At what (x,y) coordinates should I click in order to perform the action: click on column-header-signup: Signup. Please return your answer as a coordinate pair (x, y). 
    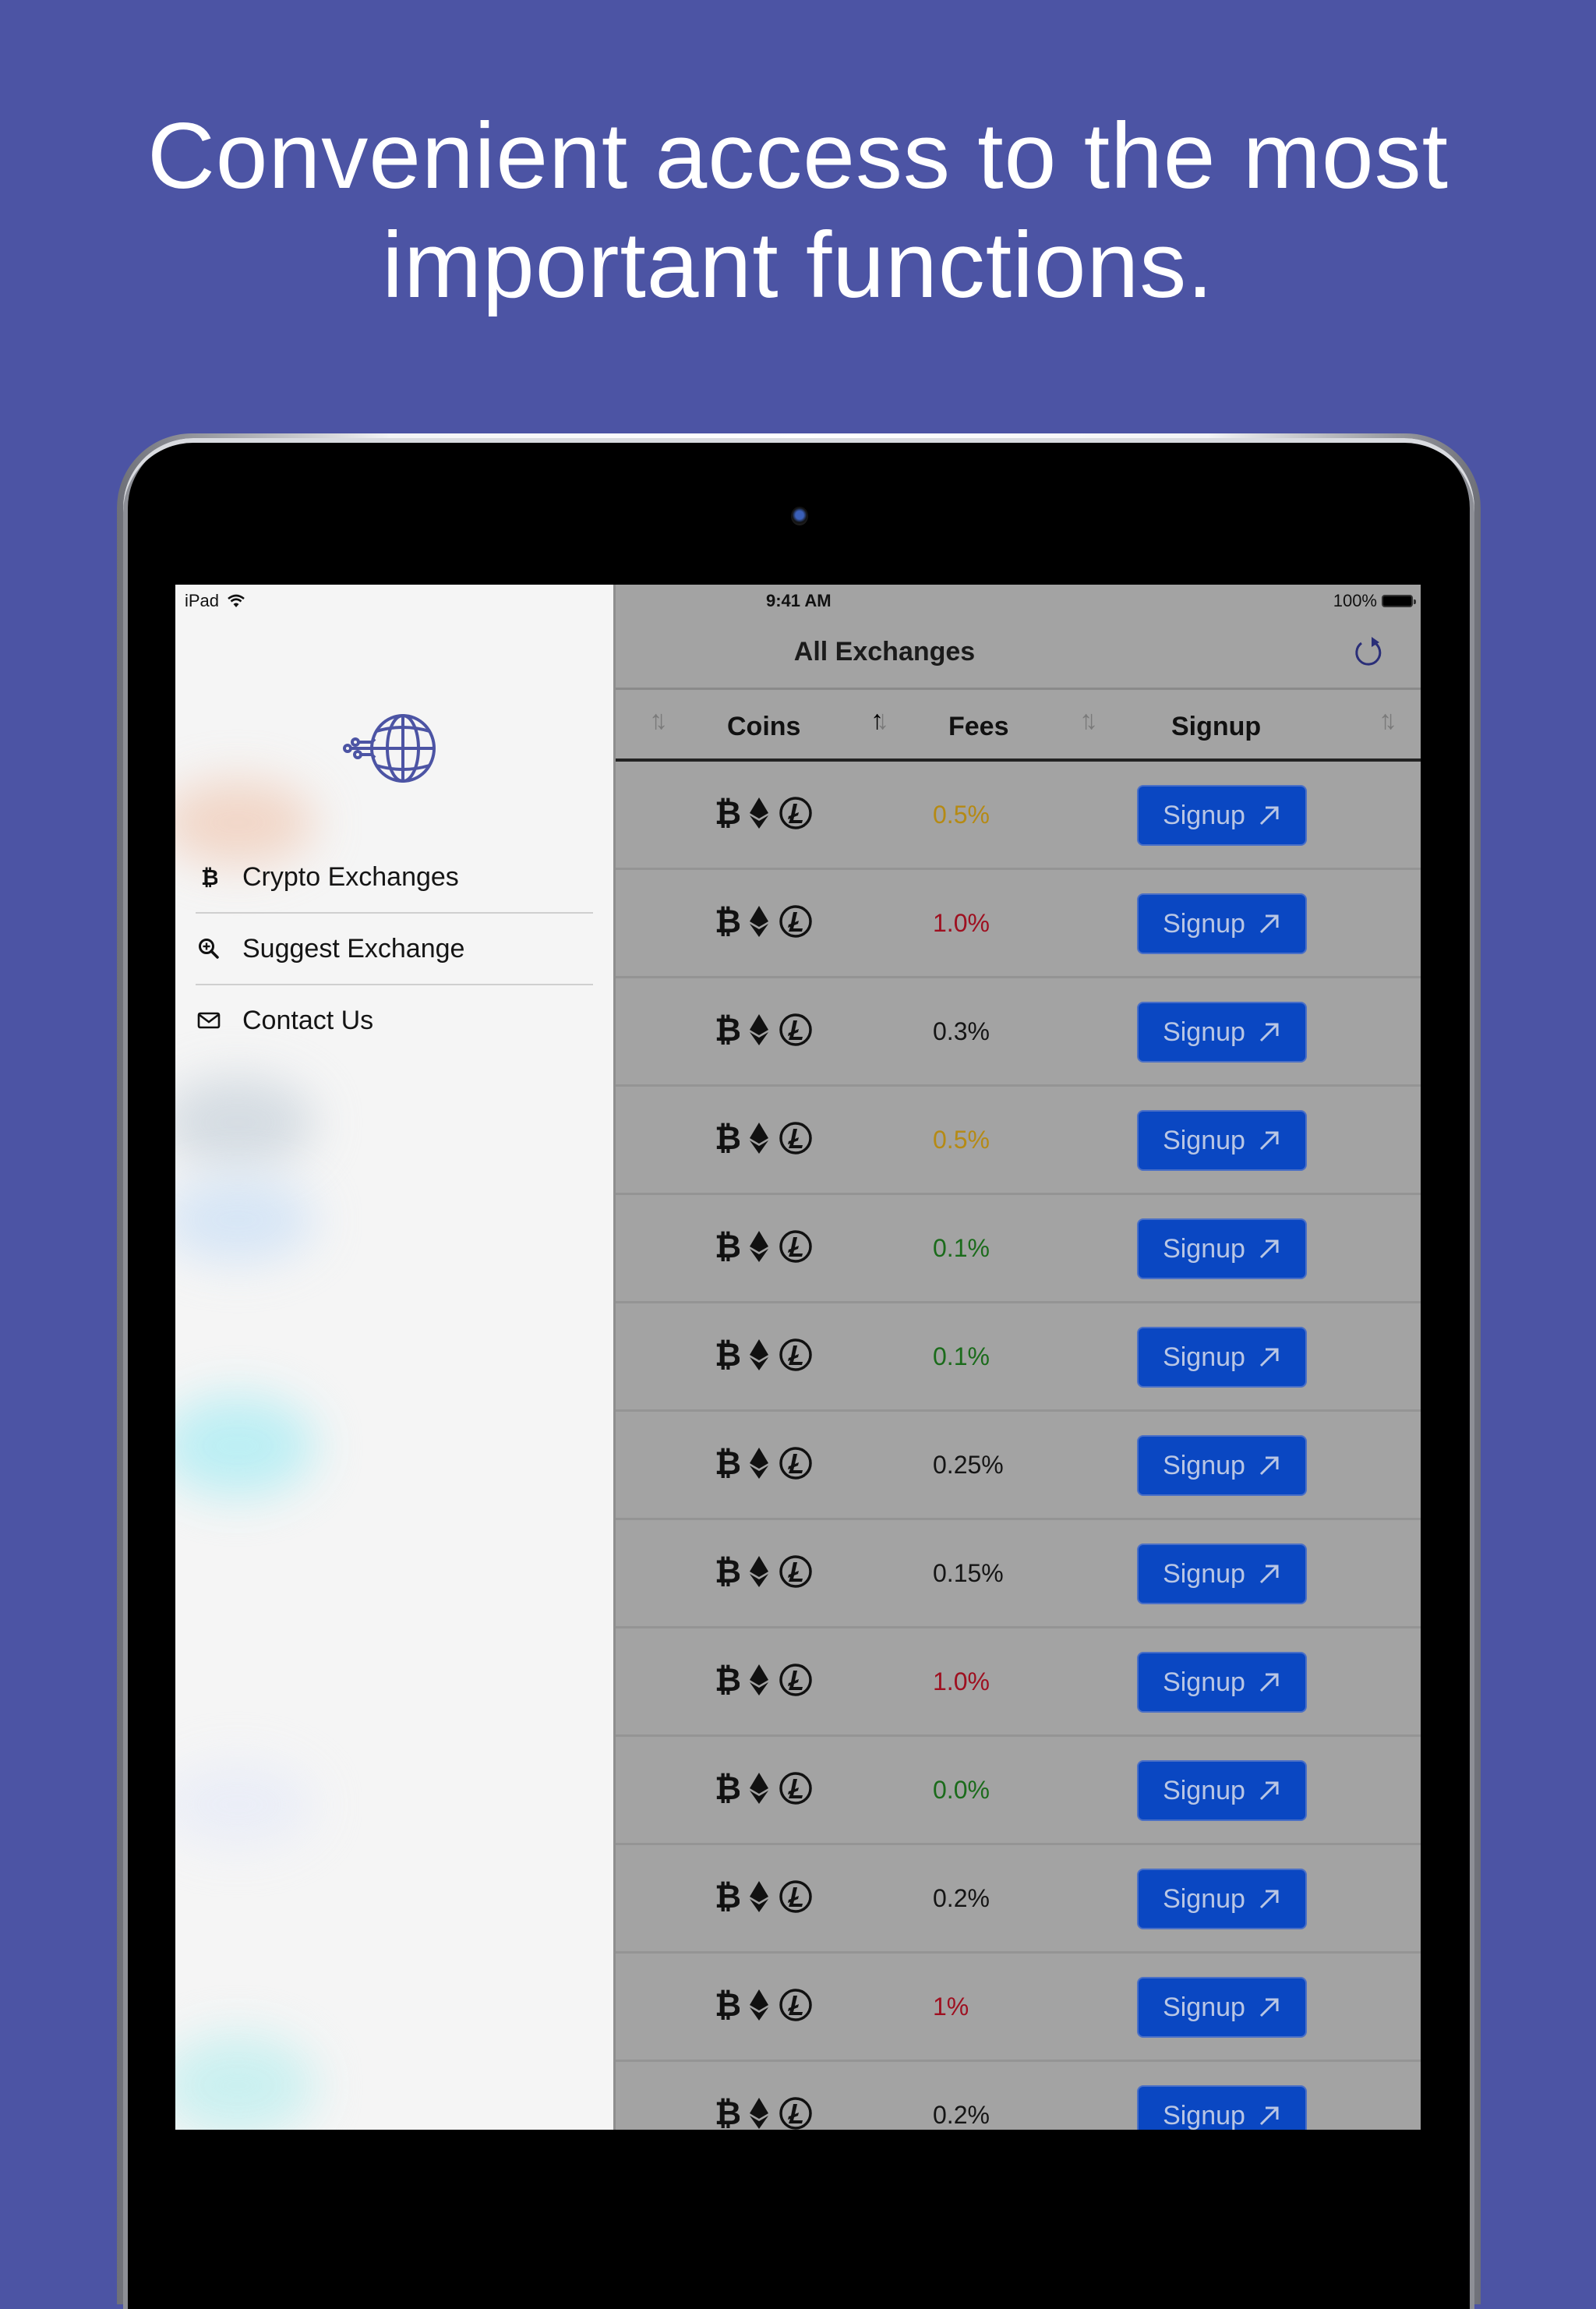
    Looking at the image, I should click on (1216, 727).